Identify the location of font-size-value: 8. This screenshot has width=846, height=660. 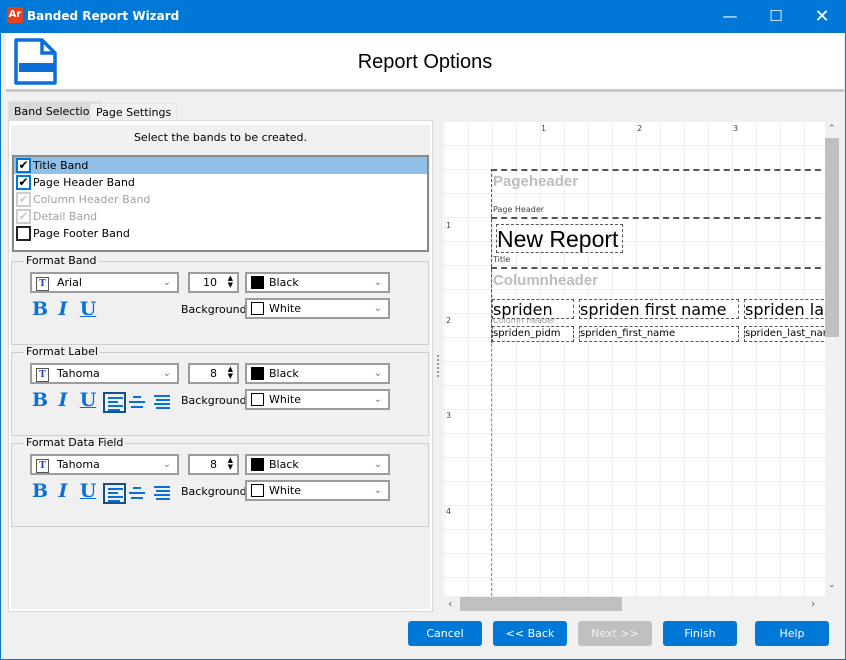
(213, 464).